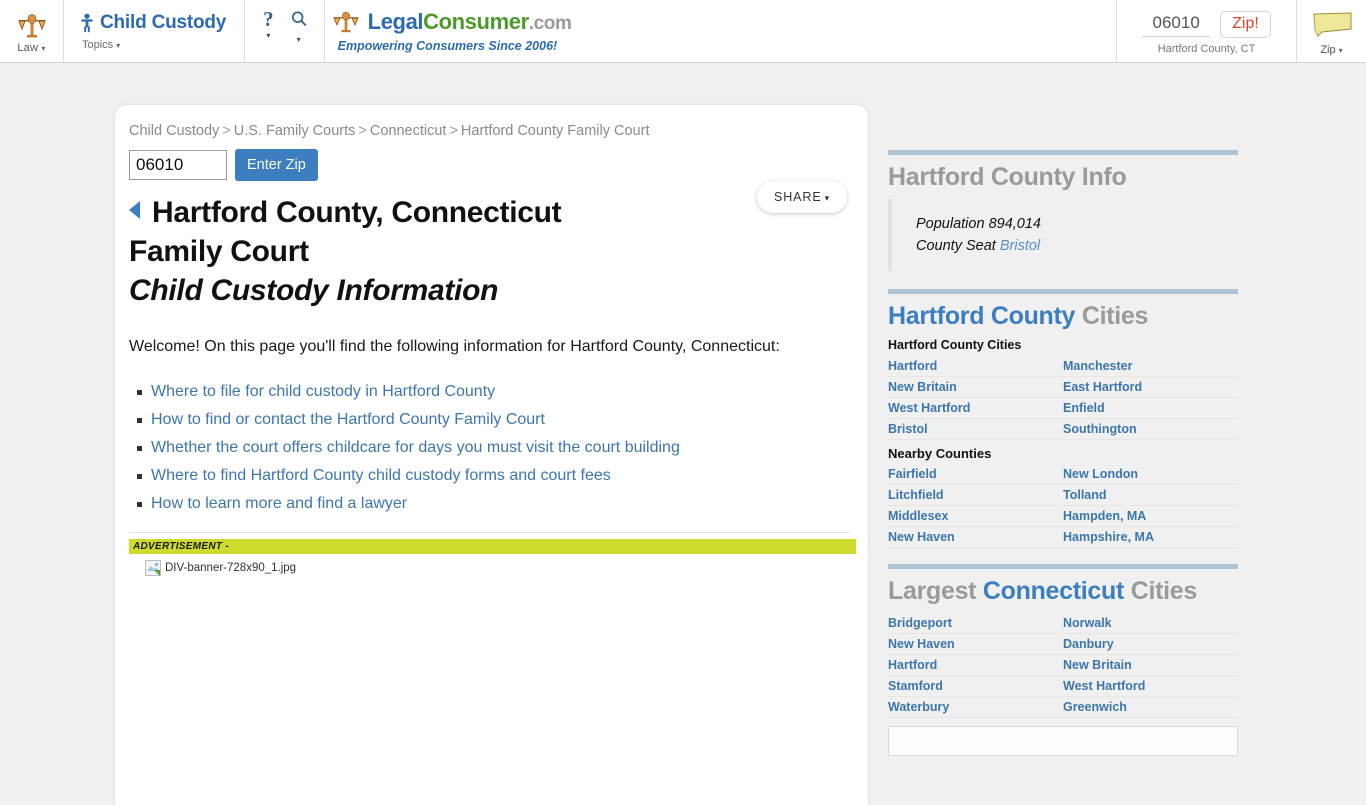  Describe the element at coordinates (1331, 31) in the screenshot. I see `state-selector: Zip ▾` at that location.